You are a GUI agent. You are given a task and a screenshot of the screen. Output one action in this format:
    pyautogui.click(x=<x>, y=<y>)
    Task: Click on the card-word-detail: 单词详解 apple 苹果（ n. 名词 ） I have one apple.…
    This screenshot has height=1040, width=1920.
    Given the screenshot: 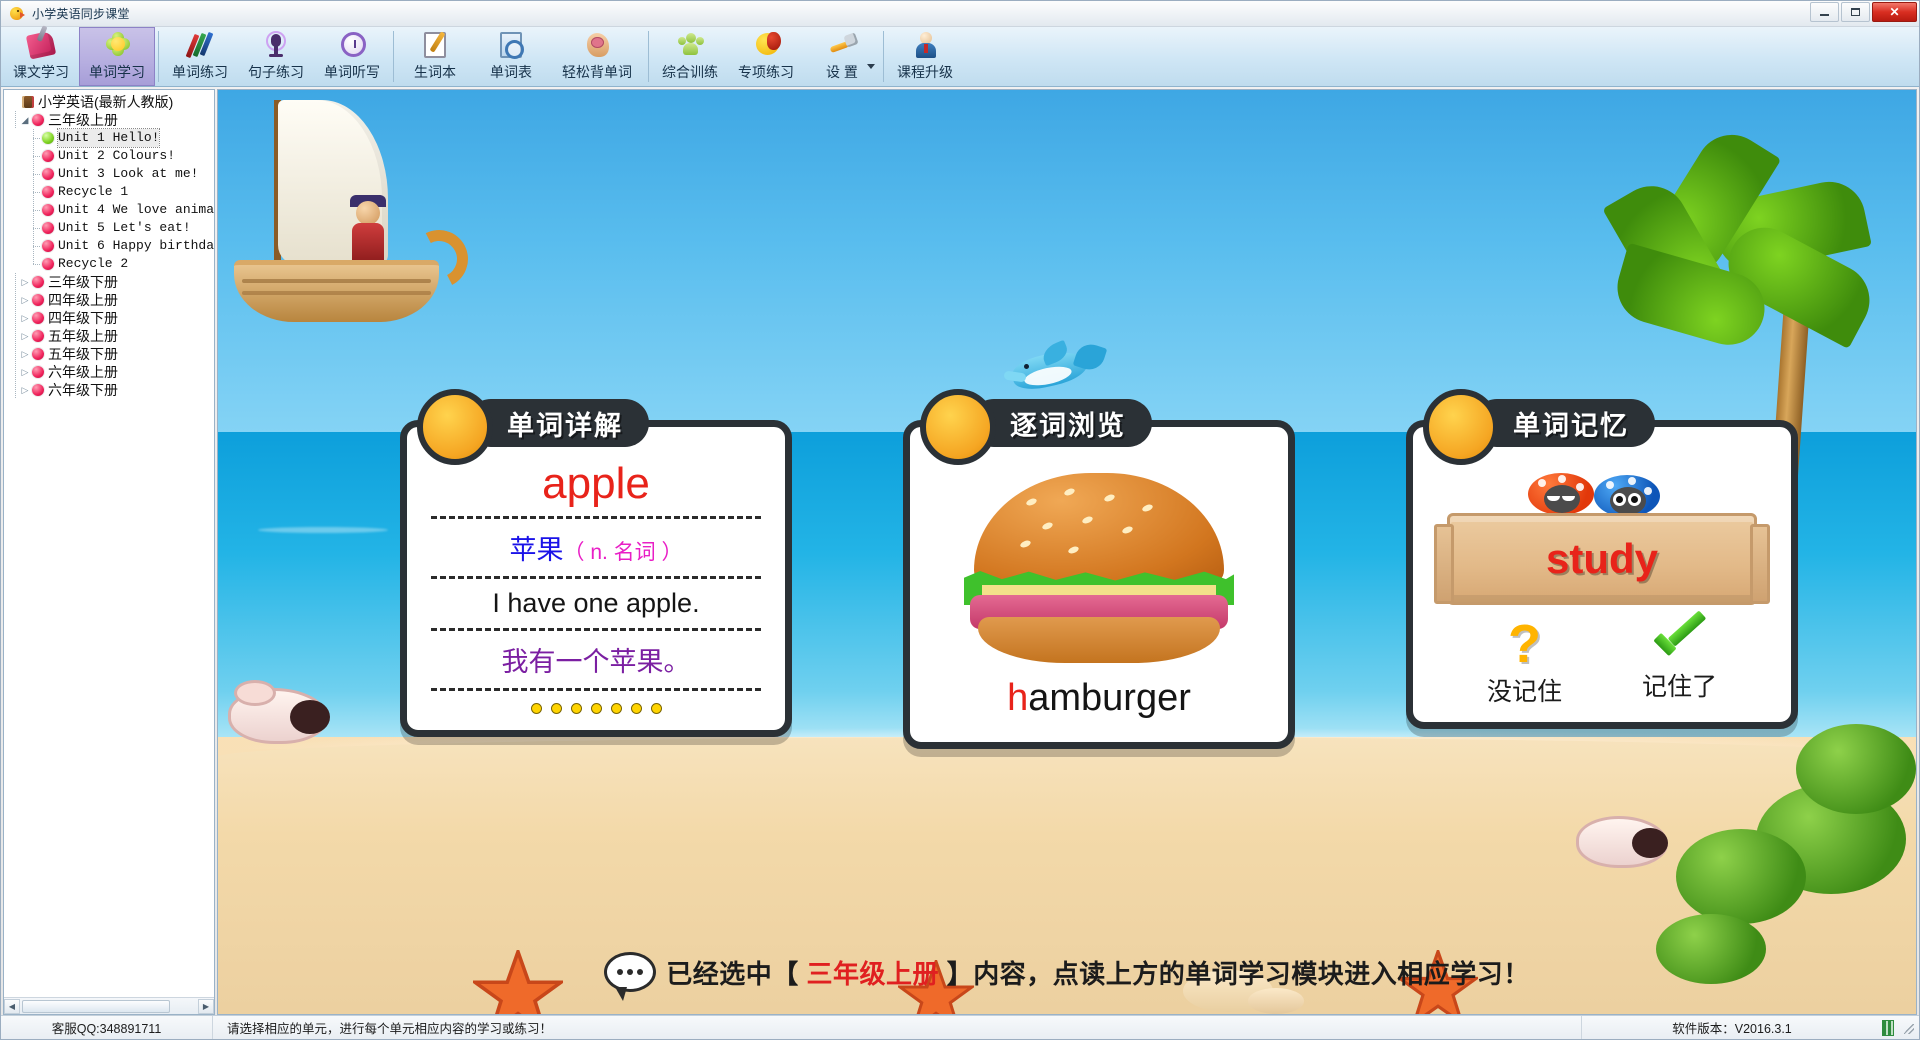 What is the action you would take?
    pyautogui.click(x=596, y=563)
    